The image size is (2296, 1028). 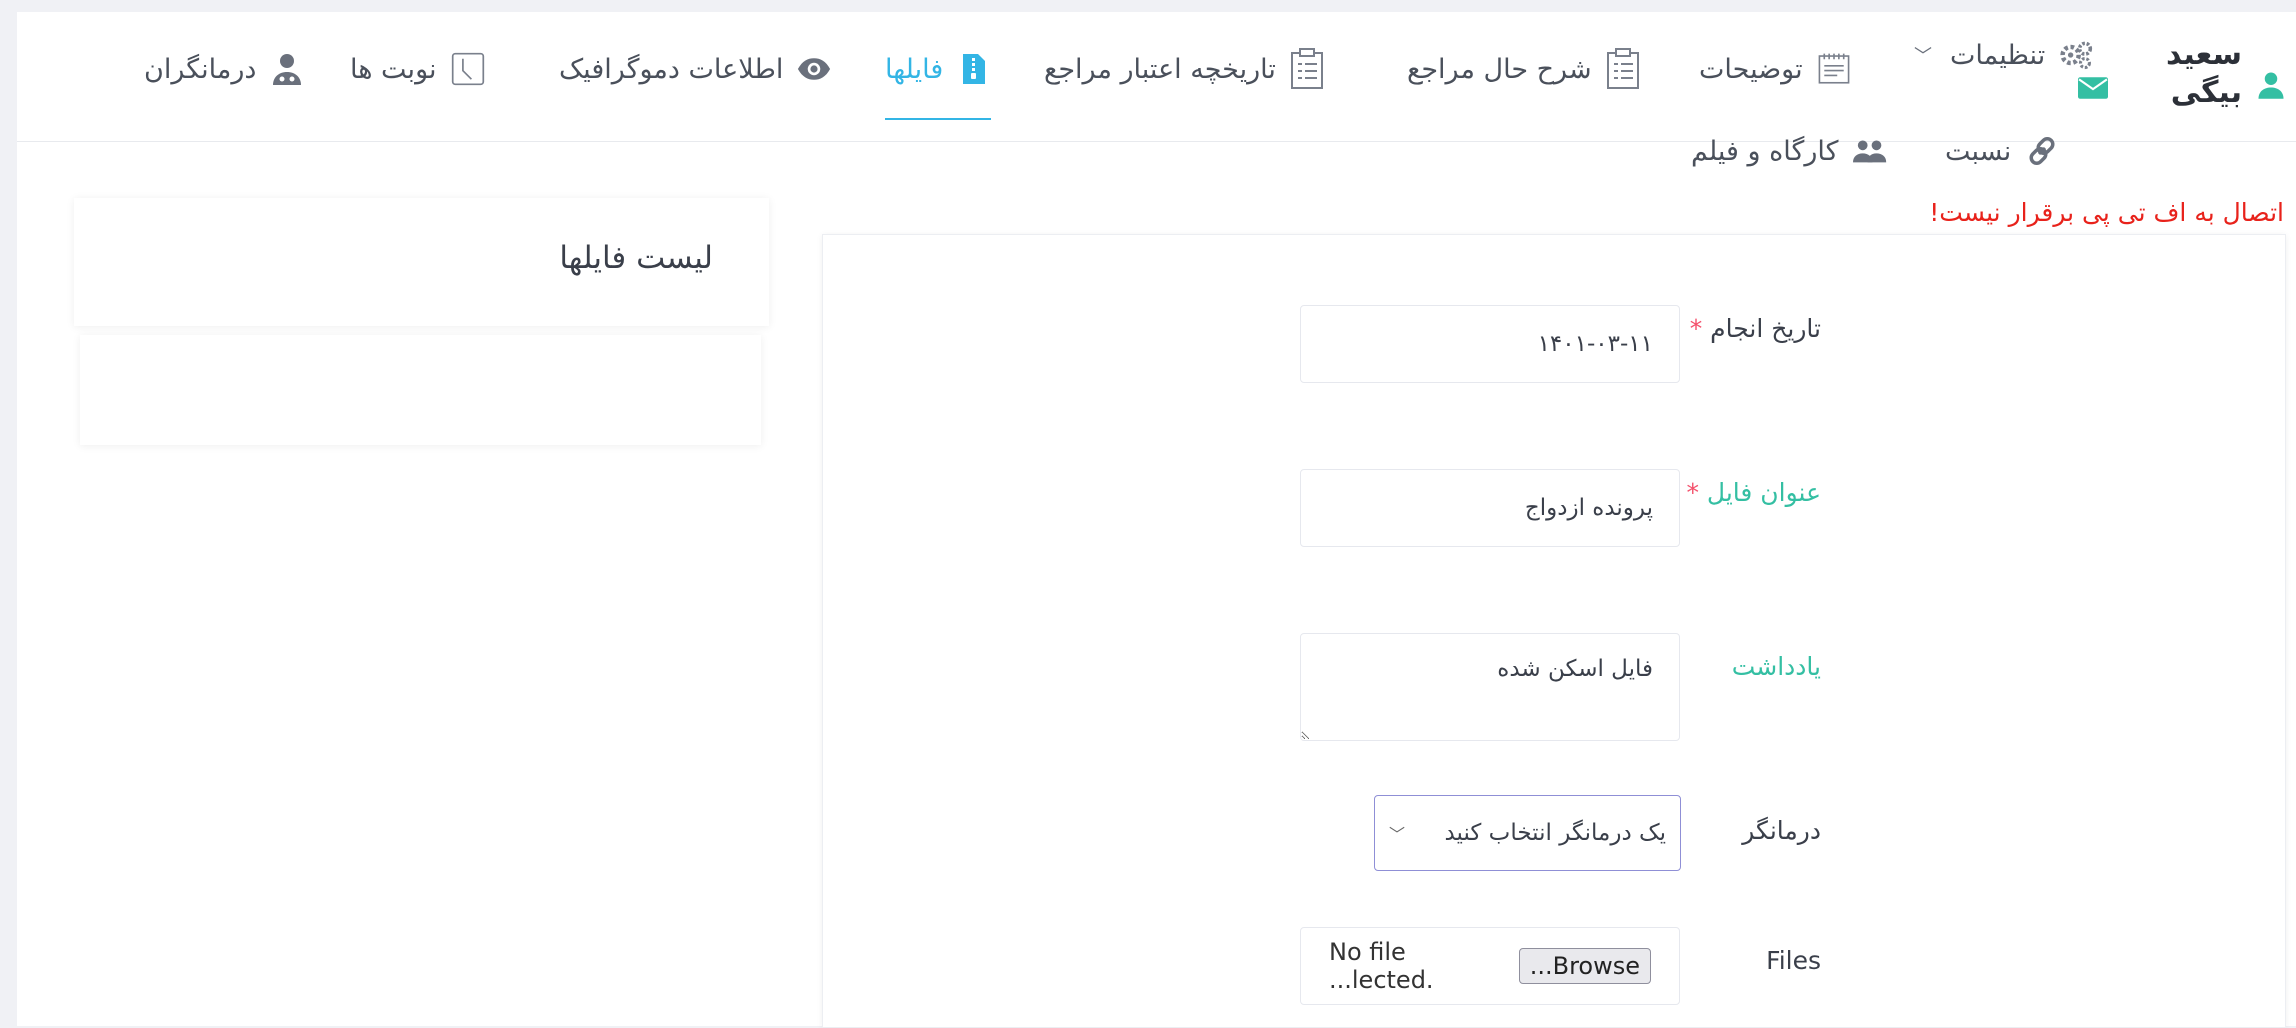 I want to click on nav-appointments: نوبت ها, so click(x=417, y=69).